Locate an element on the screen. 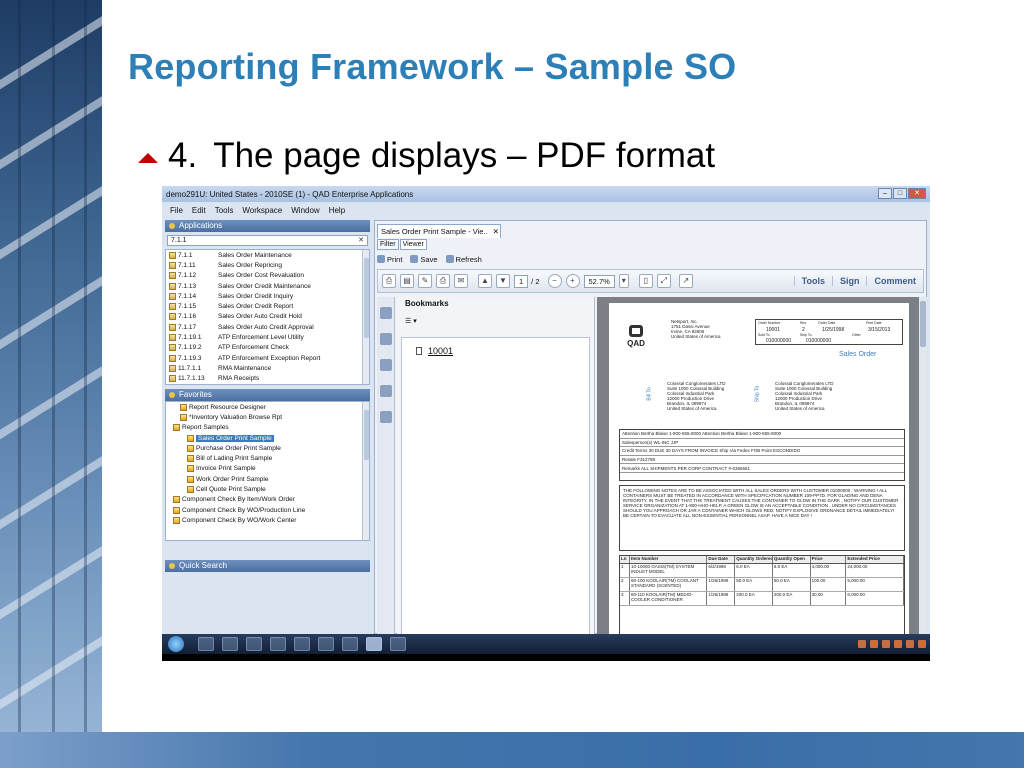 This screenshot has height=768, width=1024. favorites-scrollbar is located at coordinates (365, 471).